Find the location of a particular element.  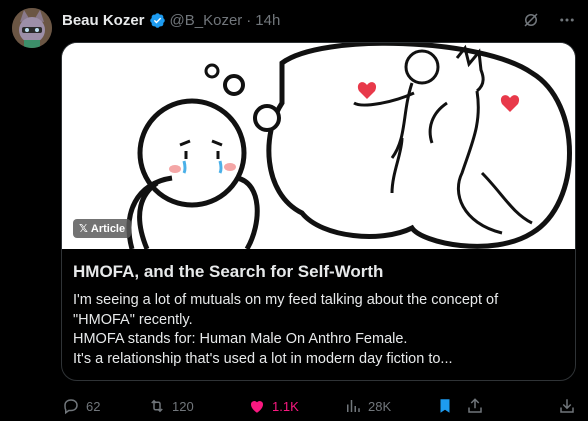

article-badge: 𝕏 Article is located at coordinates (102, 228).